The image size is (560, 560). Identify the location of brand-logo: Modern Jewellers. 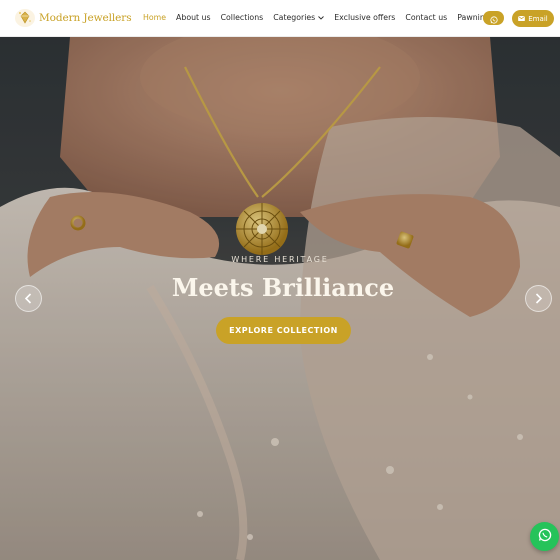
(73, 18).